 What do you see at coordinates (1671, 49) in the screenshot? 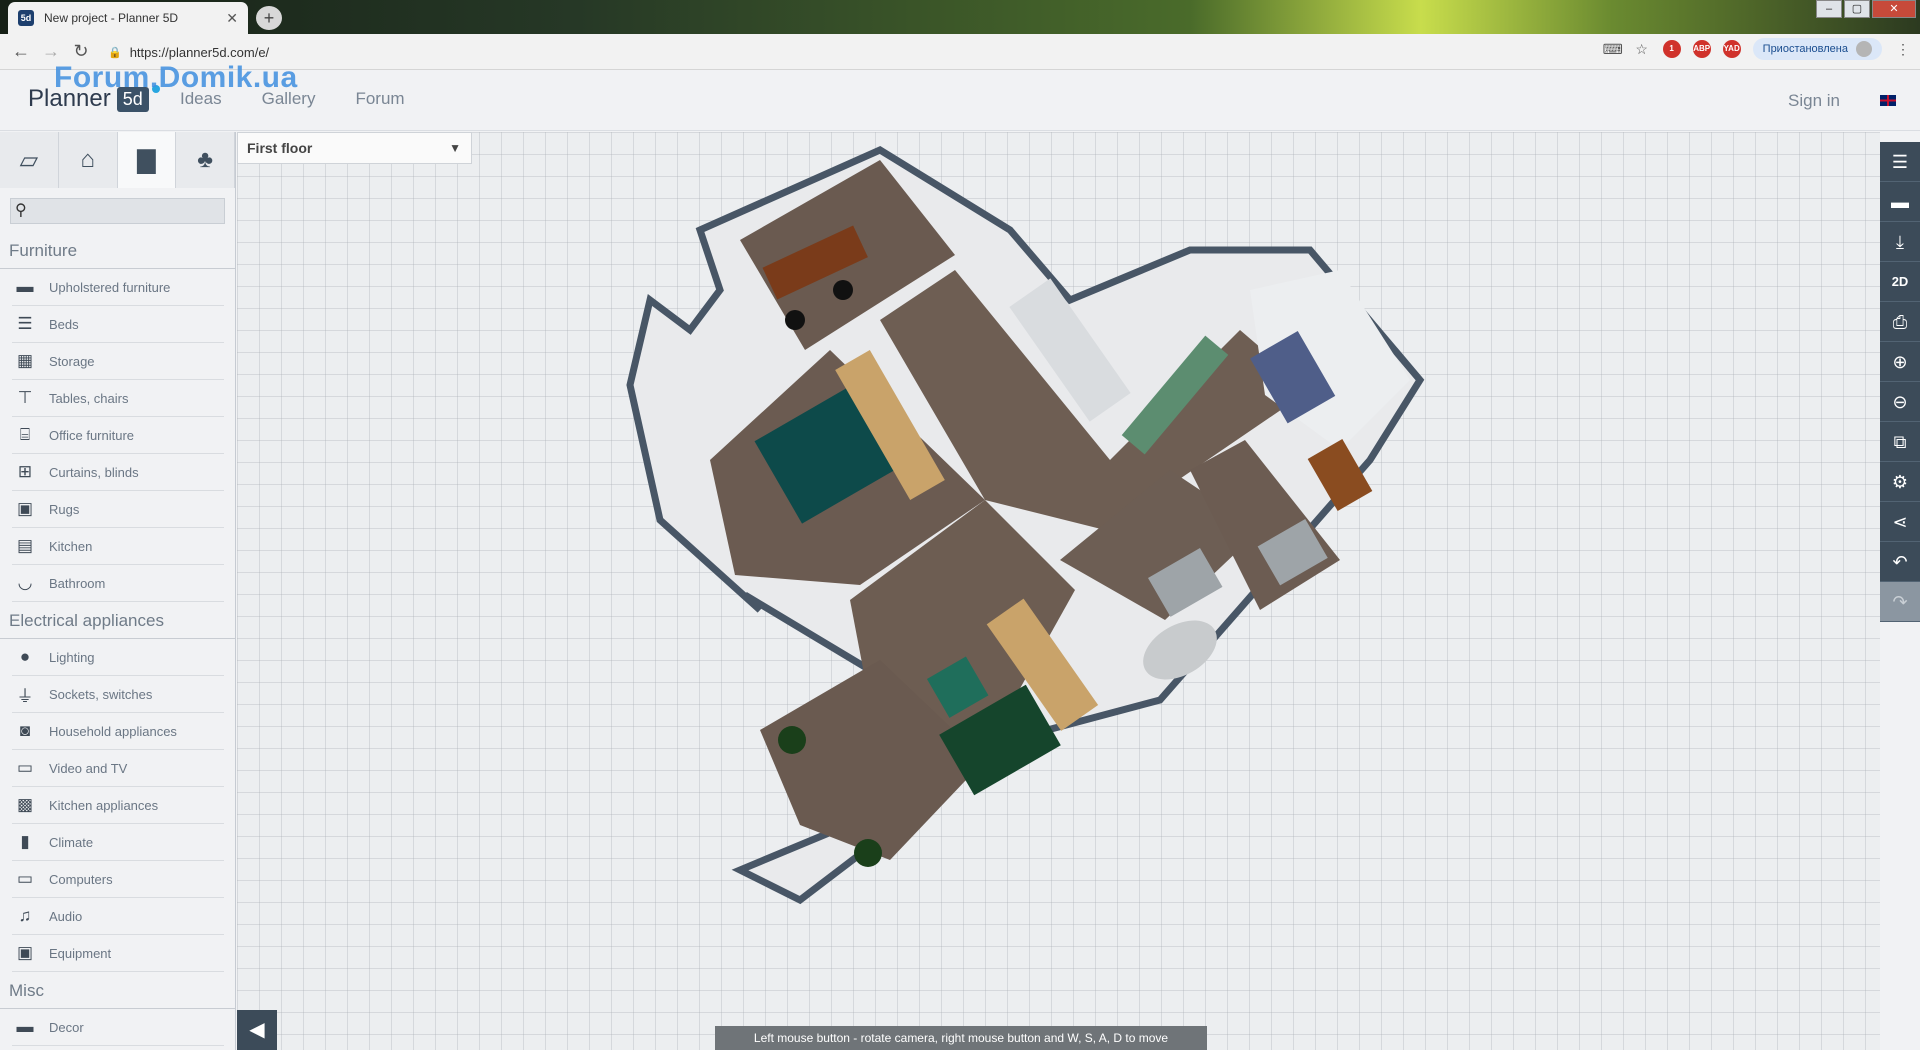
I see `extension-badge-icon: 1` at bounding box center [1671, 49].